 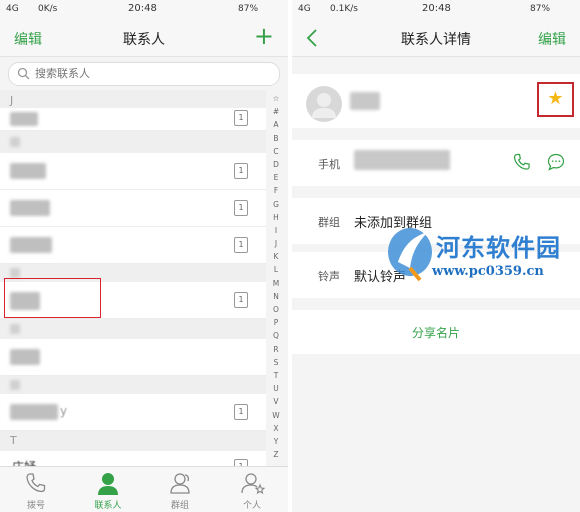 What do you see at coordinates (276, 428) in the screenshot?
I see `alphabet-index-letter: X` at bounding box center [276, 428].